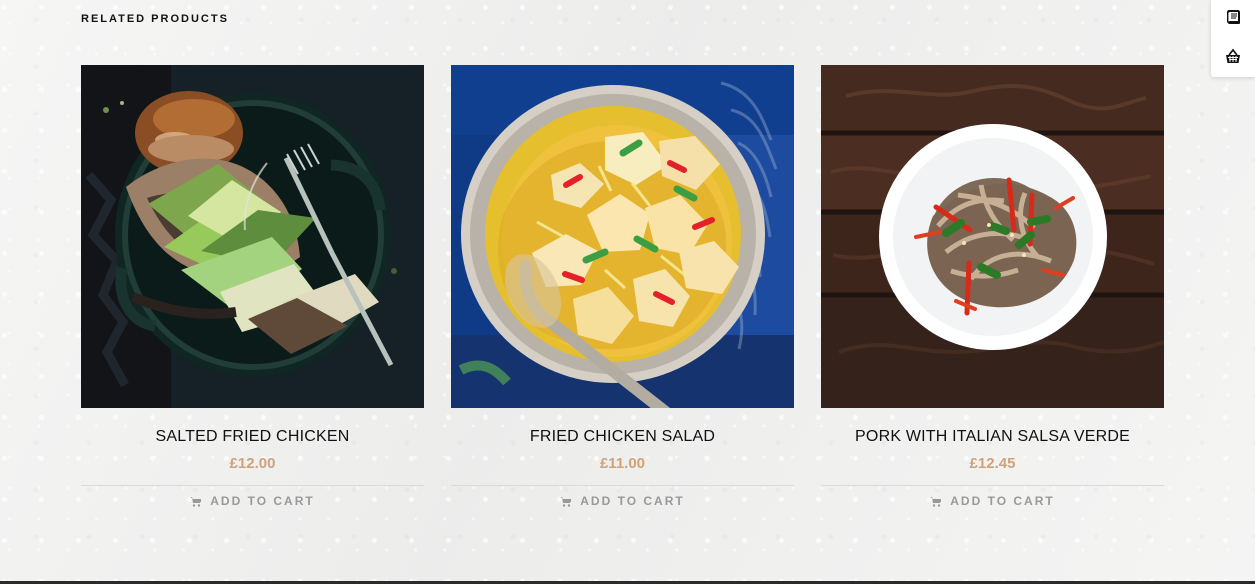  What do you see at coordinates (1233, 57) in the screenshot?
I see `basket-icon` at bounding box center [1233, 57].